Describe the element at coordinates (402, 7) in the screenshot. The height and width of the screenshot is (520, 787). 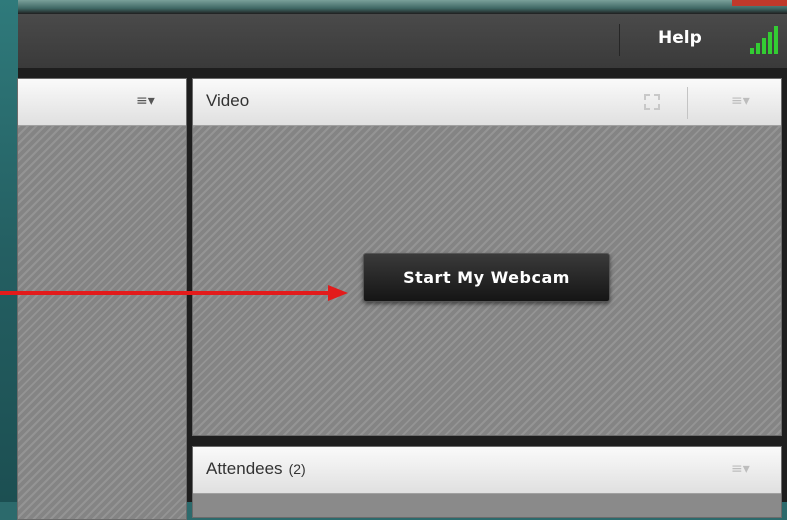
I see `window-top-strip` at that location.